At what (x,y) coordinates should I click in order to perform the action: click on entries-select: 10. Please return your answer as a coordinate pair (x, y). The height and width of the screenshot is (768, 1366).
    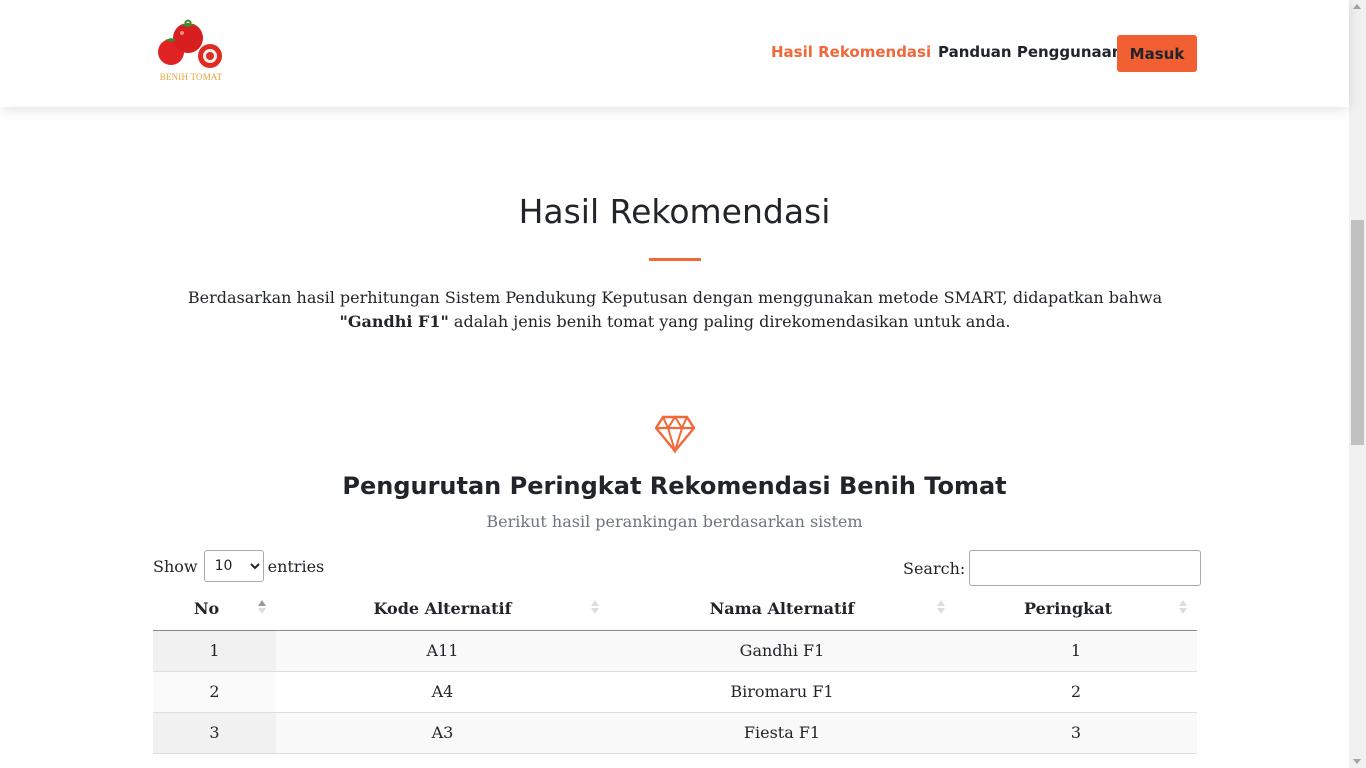
    Looking at the image, I should click on (233, 566).